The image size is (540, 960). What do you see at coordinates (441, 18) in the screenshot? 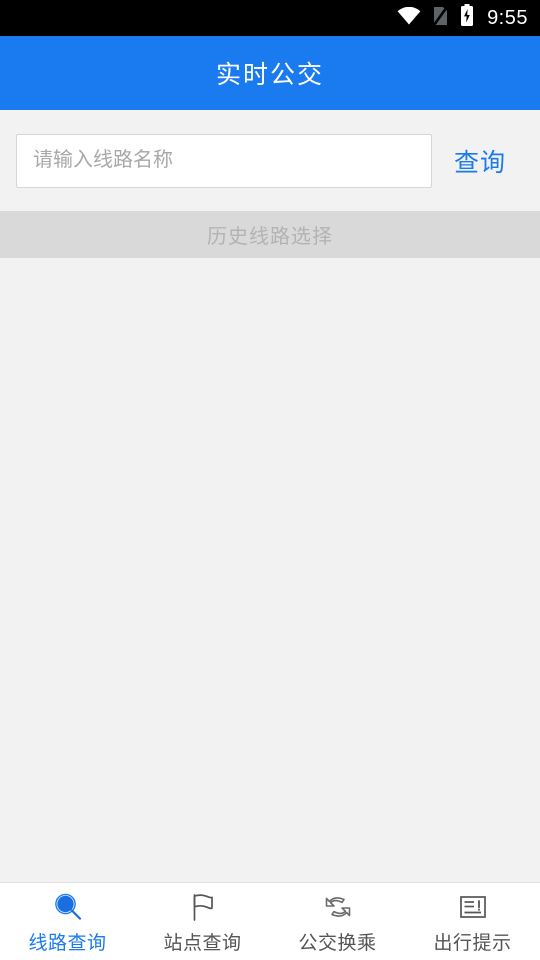
I see `no-sim-icon` at bounding box center [441, 18].